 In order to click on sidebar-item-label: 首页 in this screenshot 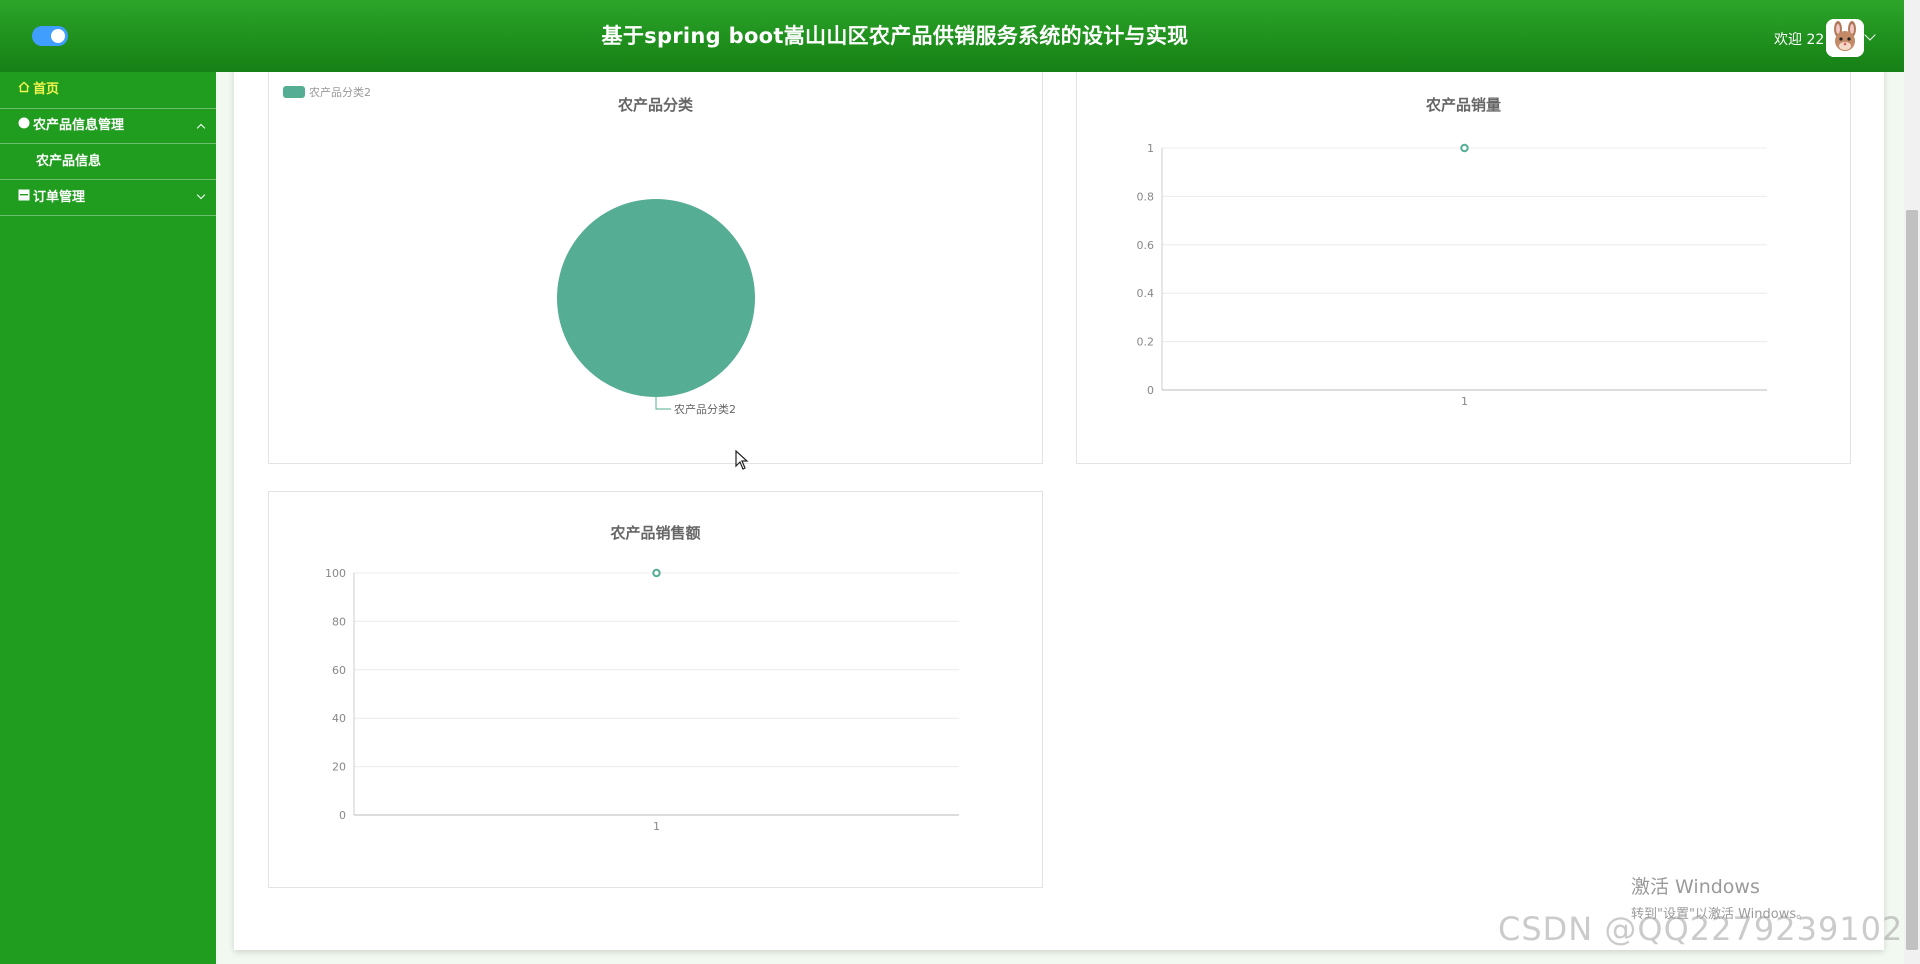, I will do `click(46, 89)`.